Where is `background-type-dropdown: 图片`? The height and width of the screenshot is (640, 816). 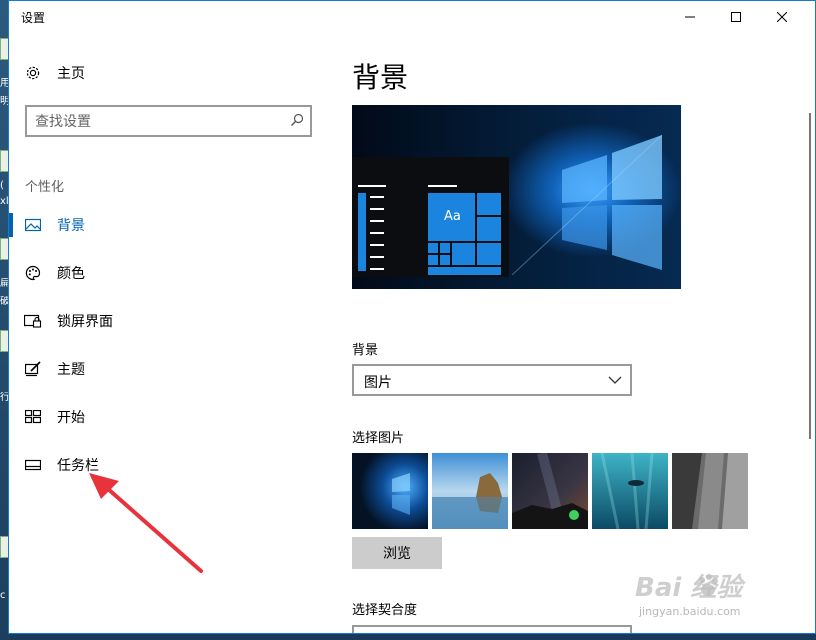 background-type-dropdown: 图片 is located at coordinates (492, 380).